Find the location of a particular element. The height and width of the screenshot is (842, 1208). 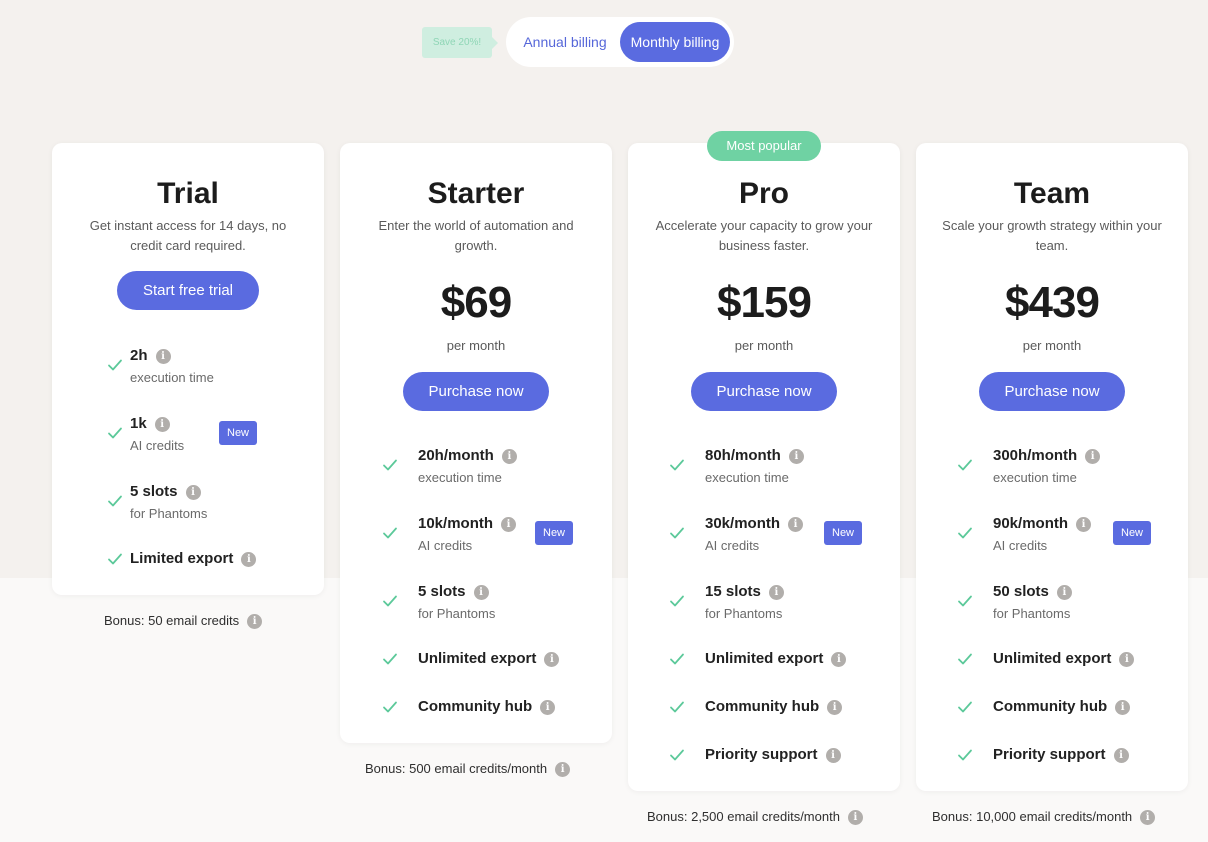

feature-slots: 15 slots i for Phantoms is located at coordinates (764, 606).